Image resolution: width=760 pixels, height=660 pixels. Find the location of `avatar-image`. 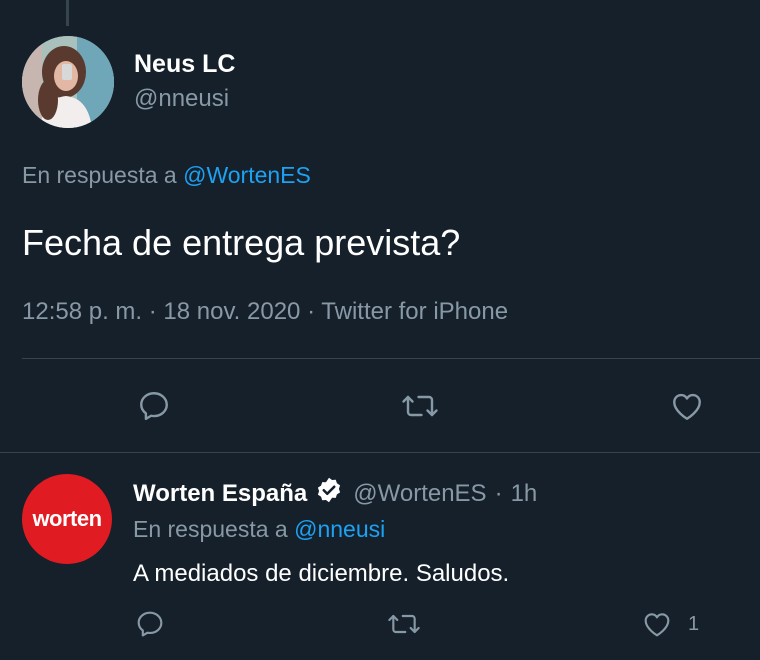

avatar-image is located at coordinates (68, 82).